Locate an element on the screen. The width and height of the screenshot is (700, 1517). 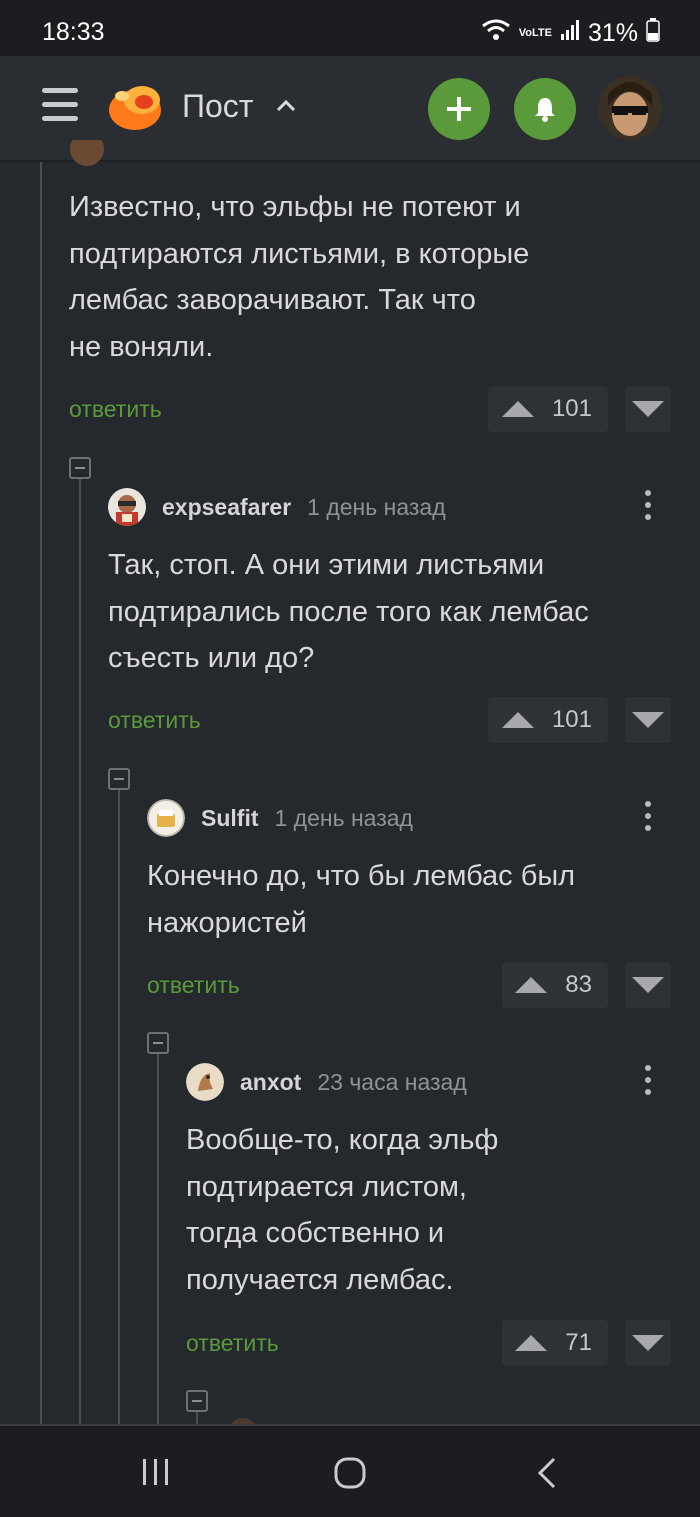
app-header: Пост is located at coordinates (350, 109).